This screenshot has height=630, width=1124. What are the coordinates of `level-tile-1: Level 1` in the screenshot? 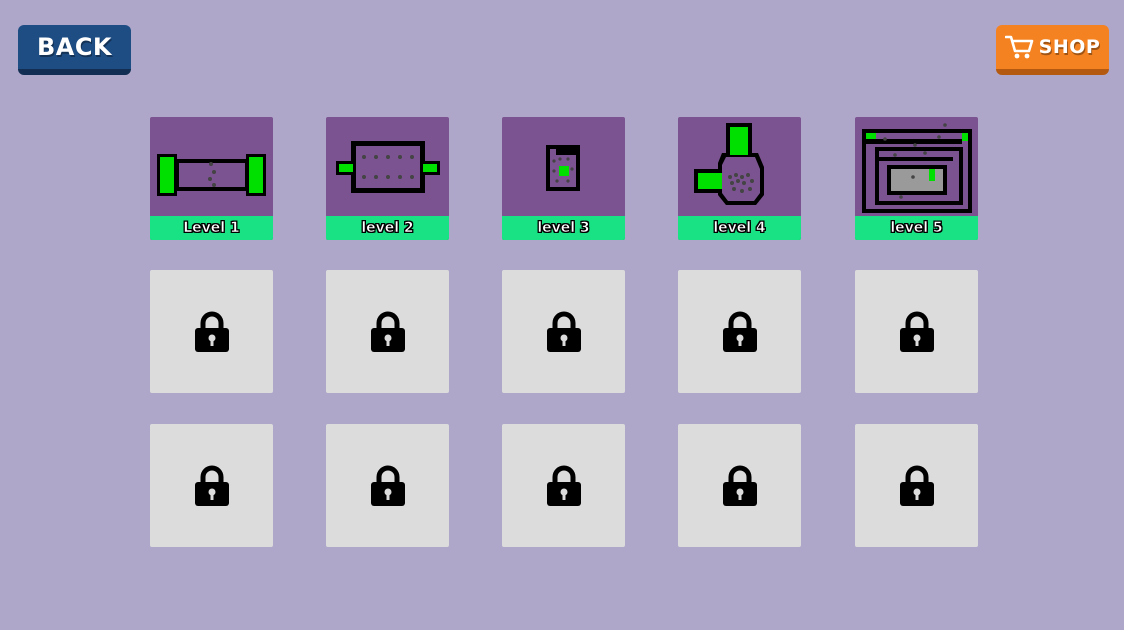 It's located at (211, 178).